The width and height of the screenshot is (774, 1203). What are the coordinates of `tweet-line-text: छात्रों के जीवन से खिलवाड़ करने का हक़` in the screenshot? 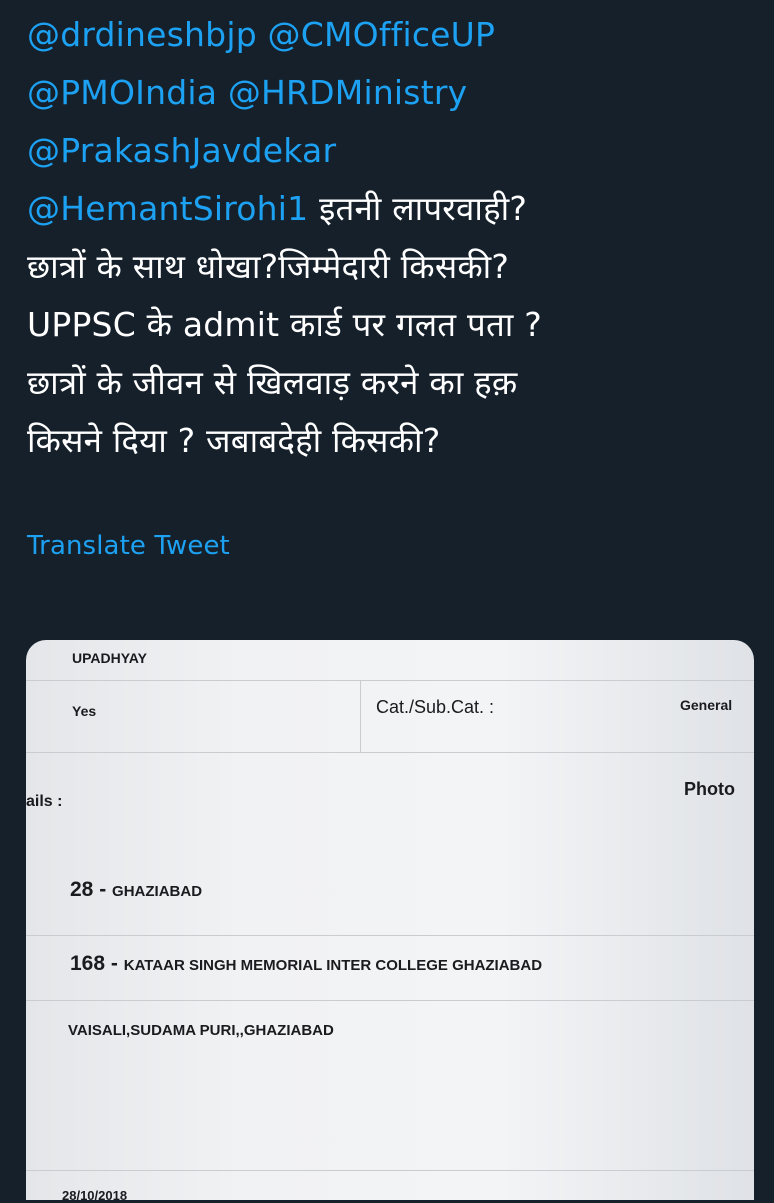 It's located at (272, 382).